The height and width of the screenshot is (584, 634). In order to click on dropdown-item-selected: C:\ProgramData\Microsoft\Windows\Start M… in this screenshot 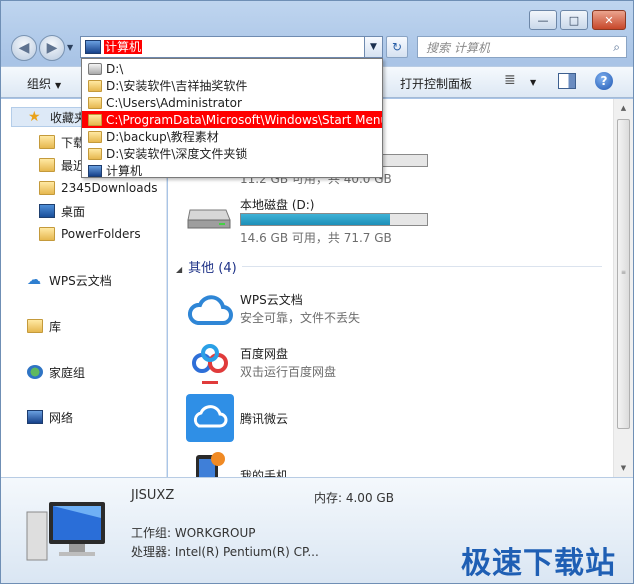, I will do `click(232, 119)`.